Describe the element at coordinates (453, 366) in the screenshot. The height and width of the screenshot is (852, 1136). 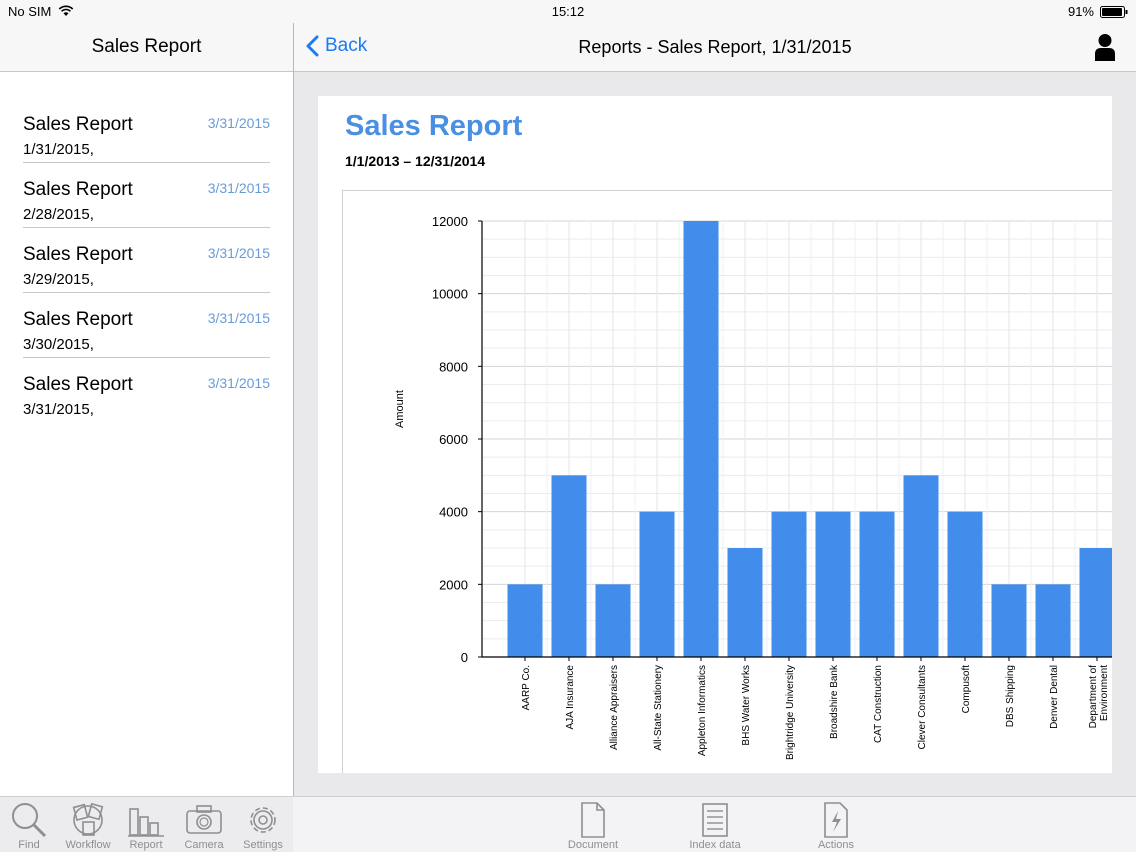
I see `y-tick-label: 8000` at that location.